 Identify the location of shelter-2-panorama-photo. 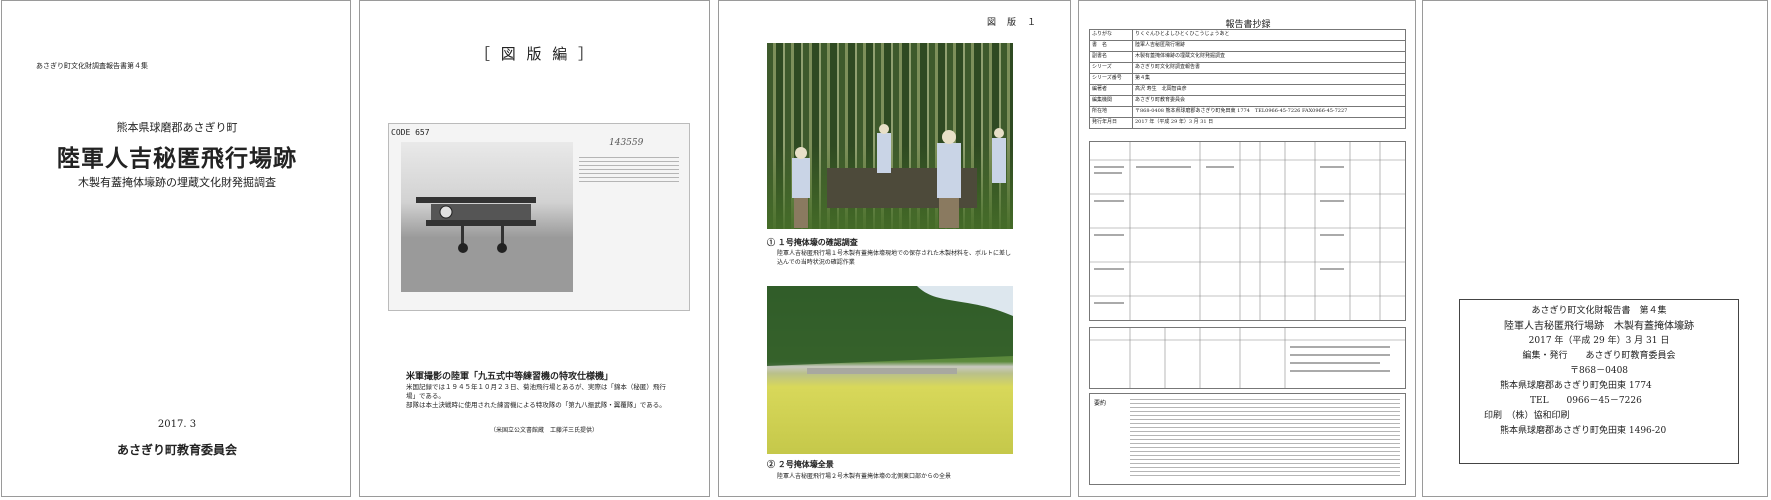
(890, 370).